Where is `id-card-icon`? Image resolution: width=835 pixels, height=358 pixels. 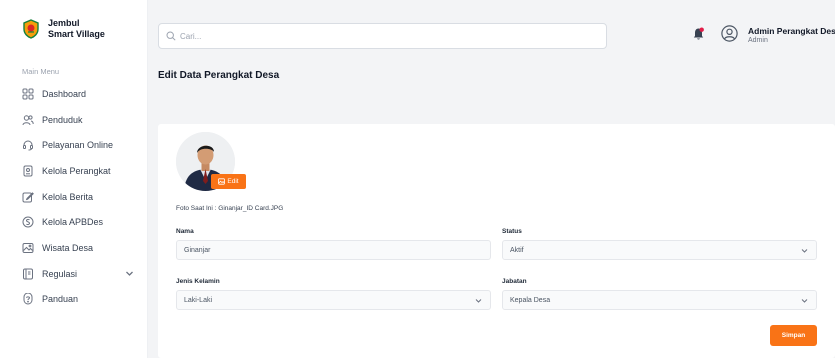 id-card-icon is located at coordinates (28, 171).